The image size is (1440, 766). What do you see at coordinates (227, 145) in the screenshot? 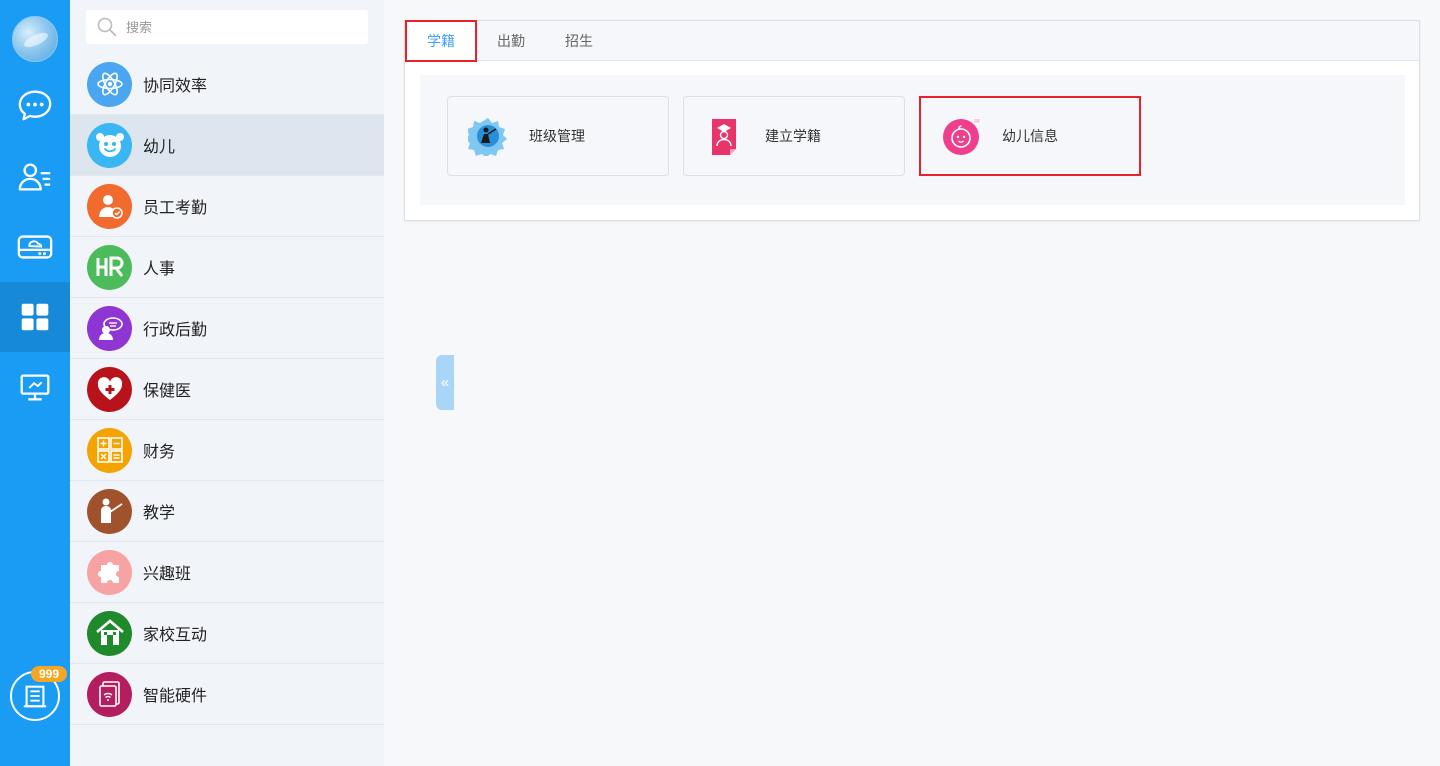
I see `menu-item-children: 幼儿` at bounding box center [227, 145].